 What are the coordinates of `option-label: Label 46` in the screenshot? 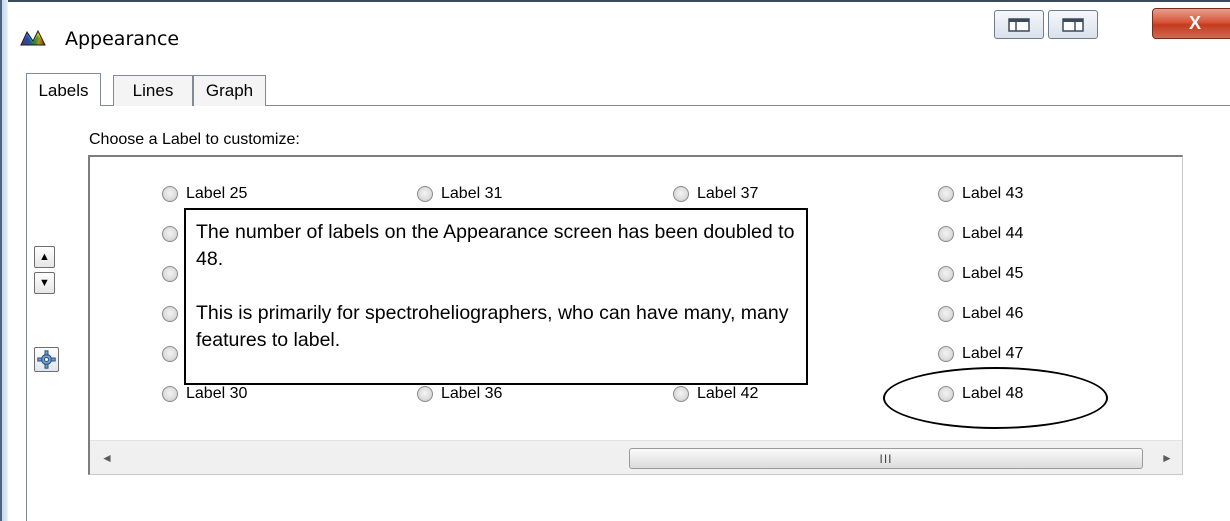 It's located at (993, 313).